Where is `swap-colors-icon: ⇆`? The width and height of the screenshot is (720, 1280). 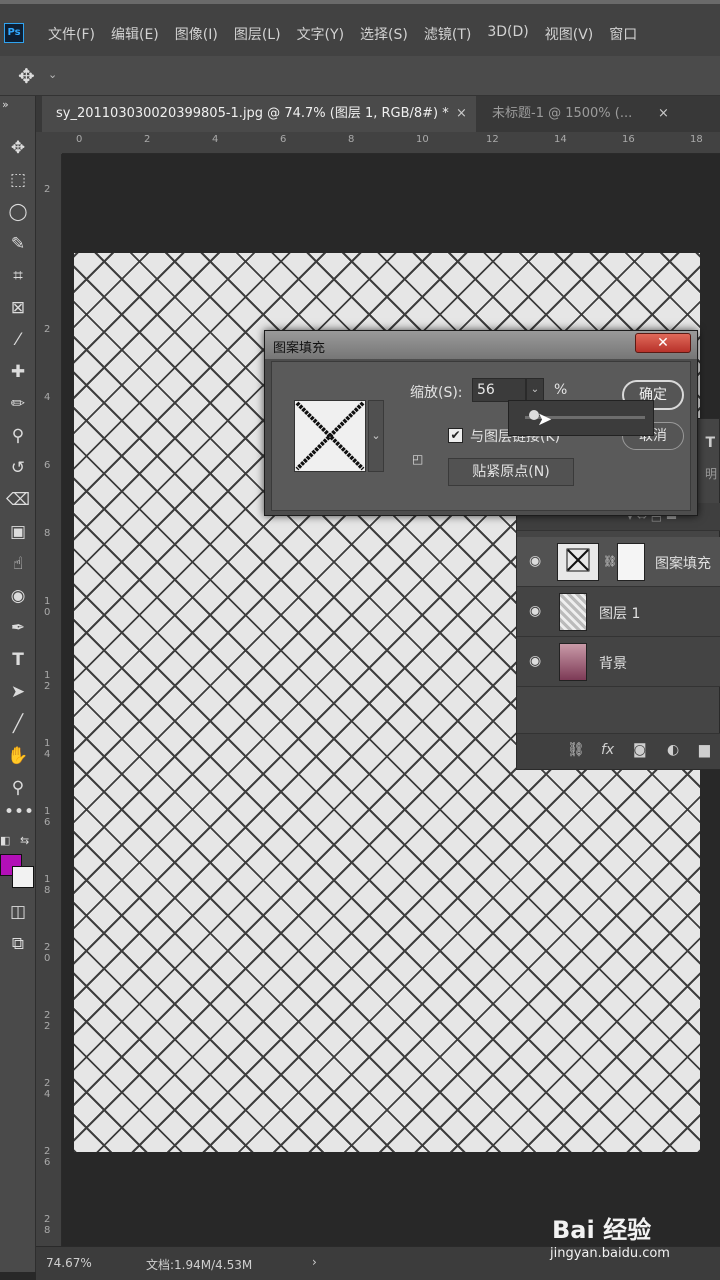
swap-colors-icon: ⇆ is located at coordinates (24, 840).